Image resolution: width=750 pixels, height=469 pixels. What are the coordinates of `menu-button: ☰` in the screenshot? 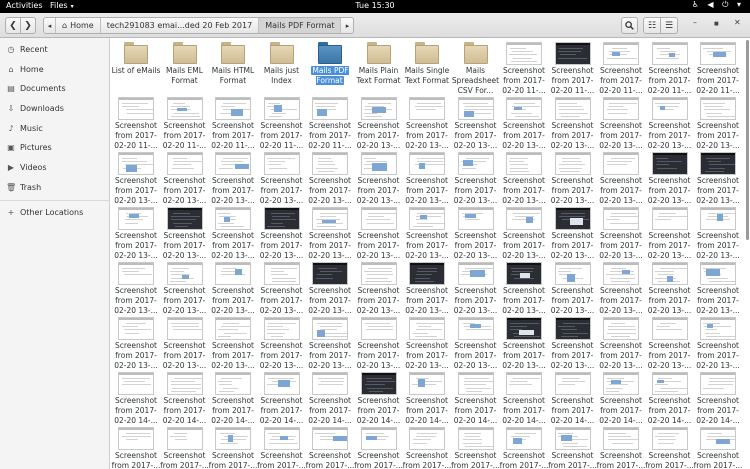 It's located at (669, 25).